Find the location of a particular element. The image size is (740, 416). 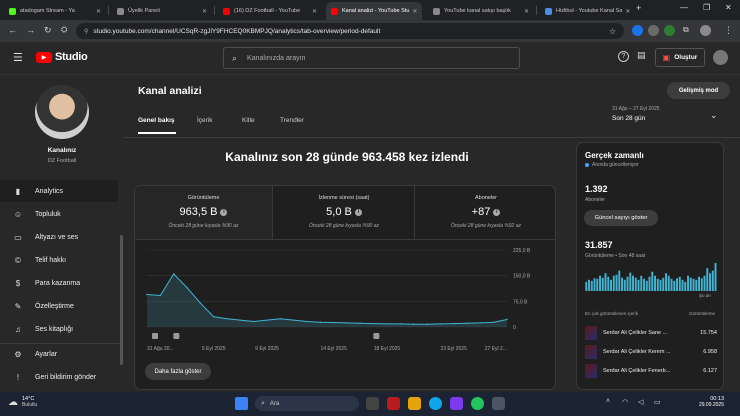

maximize-icon: ❐ is located at coordinates (706, 7).